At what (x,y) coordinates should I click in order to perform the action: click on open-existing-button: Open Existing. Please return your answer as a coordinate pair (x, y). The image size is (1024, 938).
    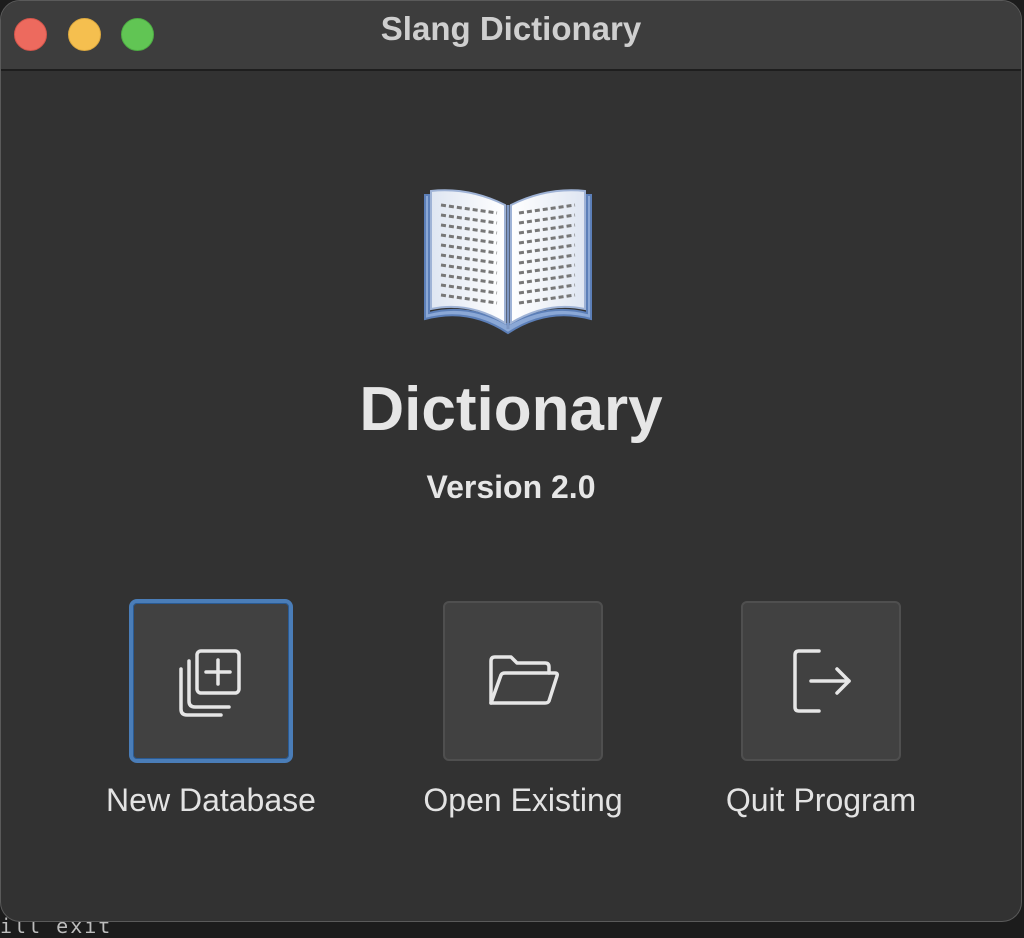
    Looking at the image, I should click on (523, 718).